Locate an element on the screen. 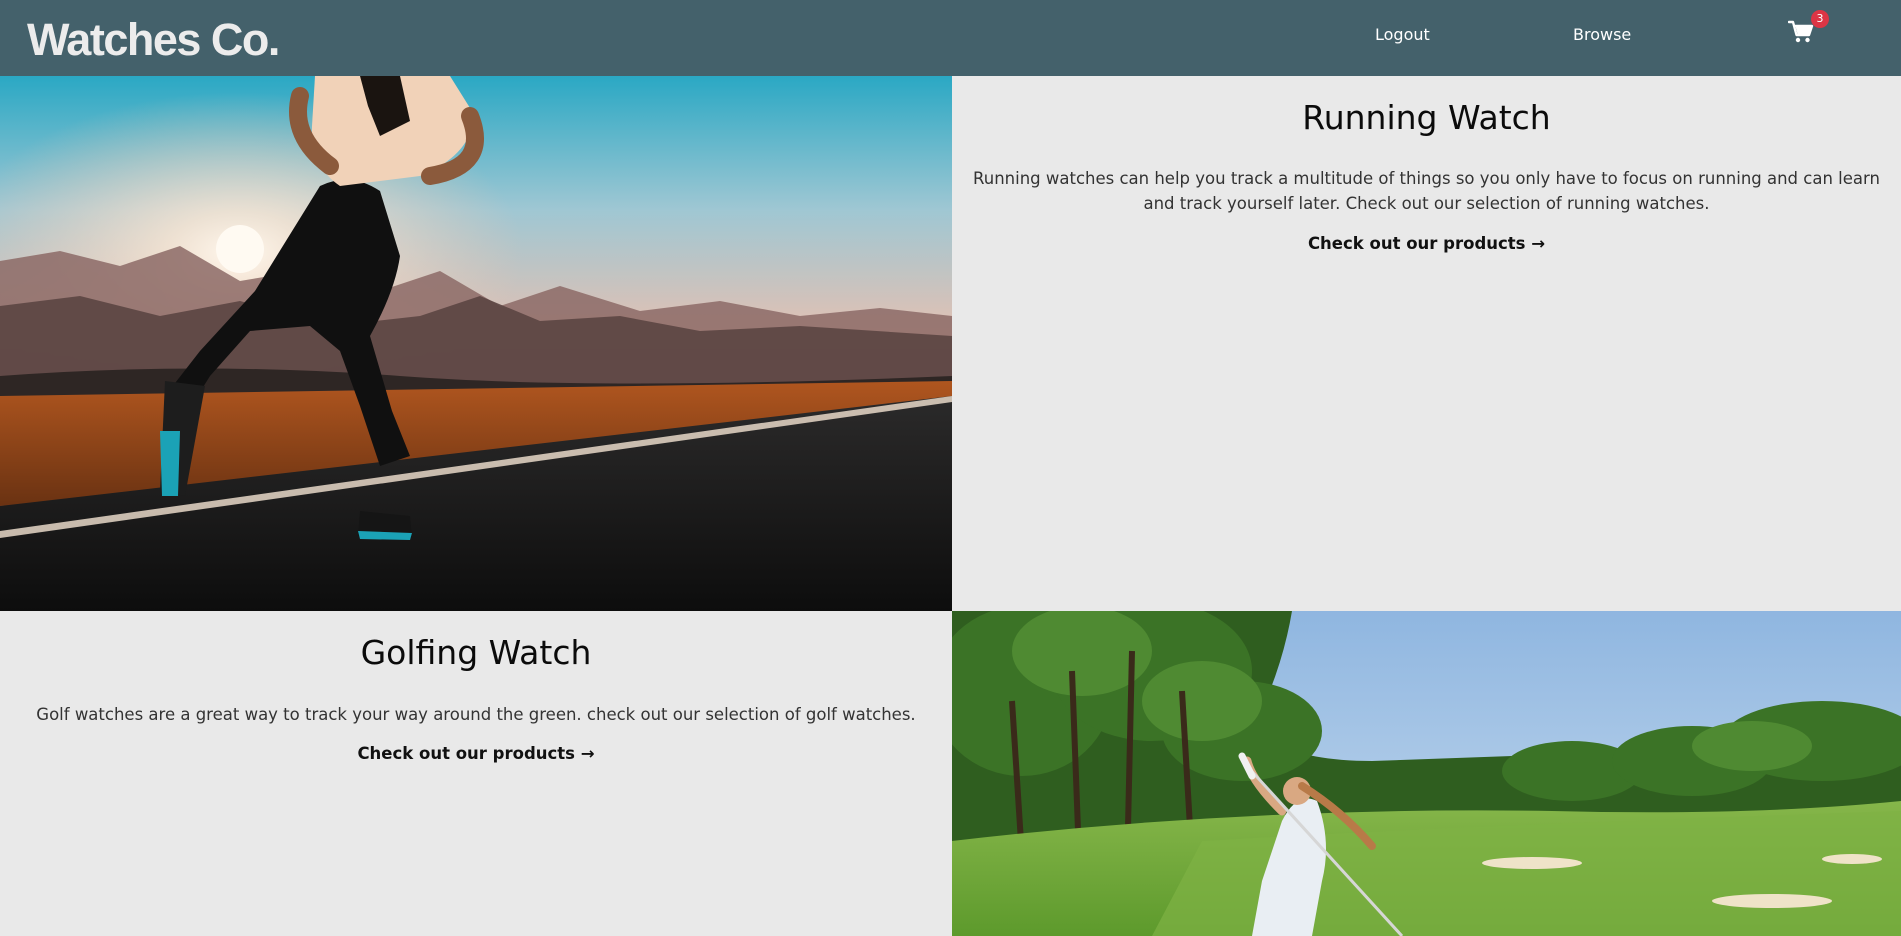 Image resolution: width=1901 pixels, height=936 pixels. running-watch-title: Running Watch is located at coordinates (1426, 117).